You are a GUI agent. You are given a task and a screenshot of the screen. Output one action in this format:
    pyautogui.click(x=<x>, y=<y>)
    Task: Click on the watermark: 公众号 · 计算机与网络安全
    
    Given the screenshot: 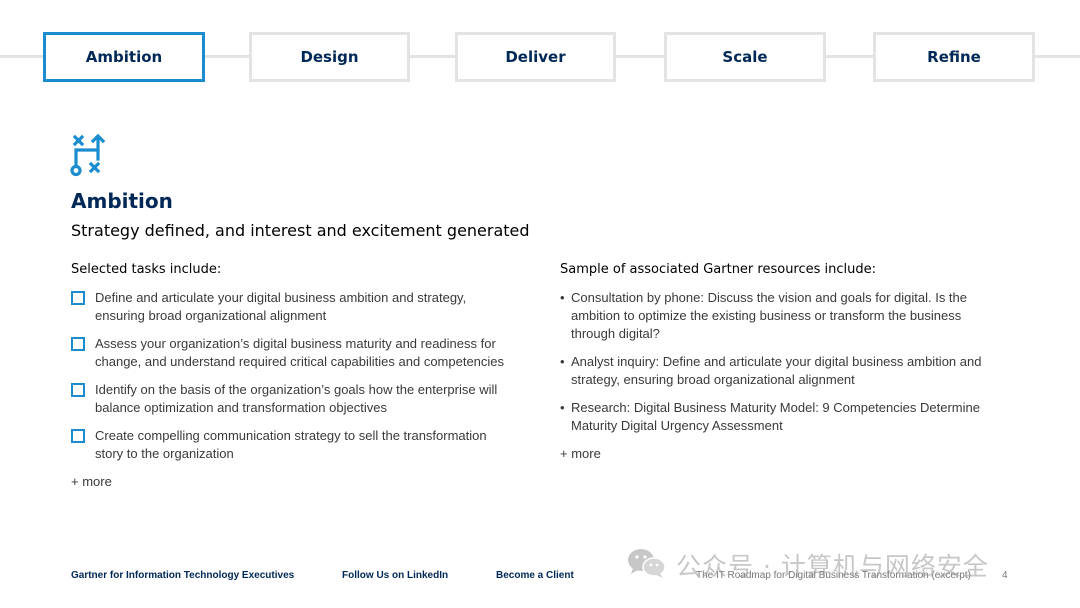 What is the action you would take?
    pyautogui.click(x=807, y=565)
    